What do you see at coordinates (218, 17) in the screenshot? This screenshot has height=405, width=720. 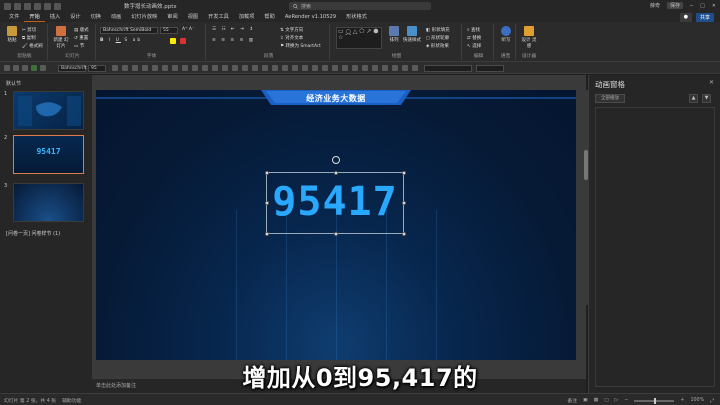 I see `ribbon-tab-9: 开发工具` at bounding box center [218, 17].